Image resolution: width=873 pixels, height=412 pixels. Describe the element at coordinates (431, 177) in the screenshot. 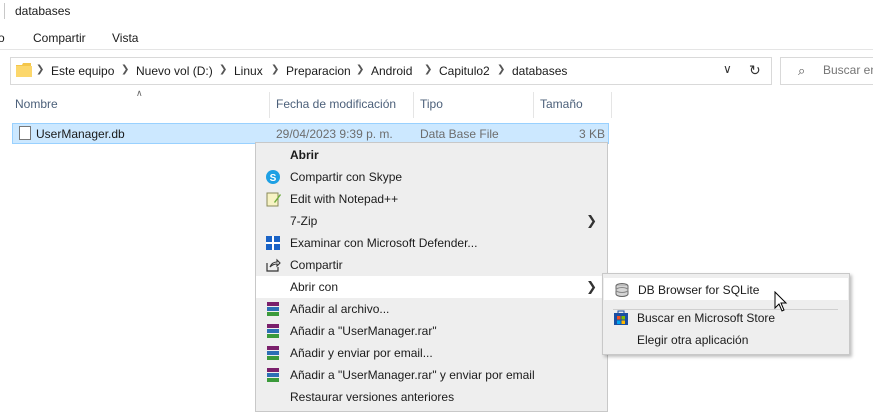

I see `menu-item-compartir-skype: S Compartir con Skype` at that location.